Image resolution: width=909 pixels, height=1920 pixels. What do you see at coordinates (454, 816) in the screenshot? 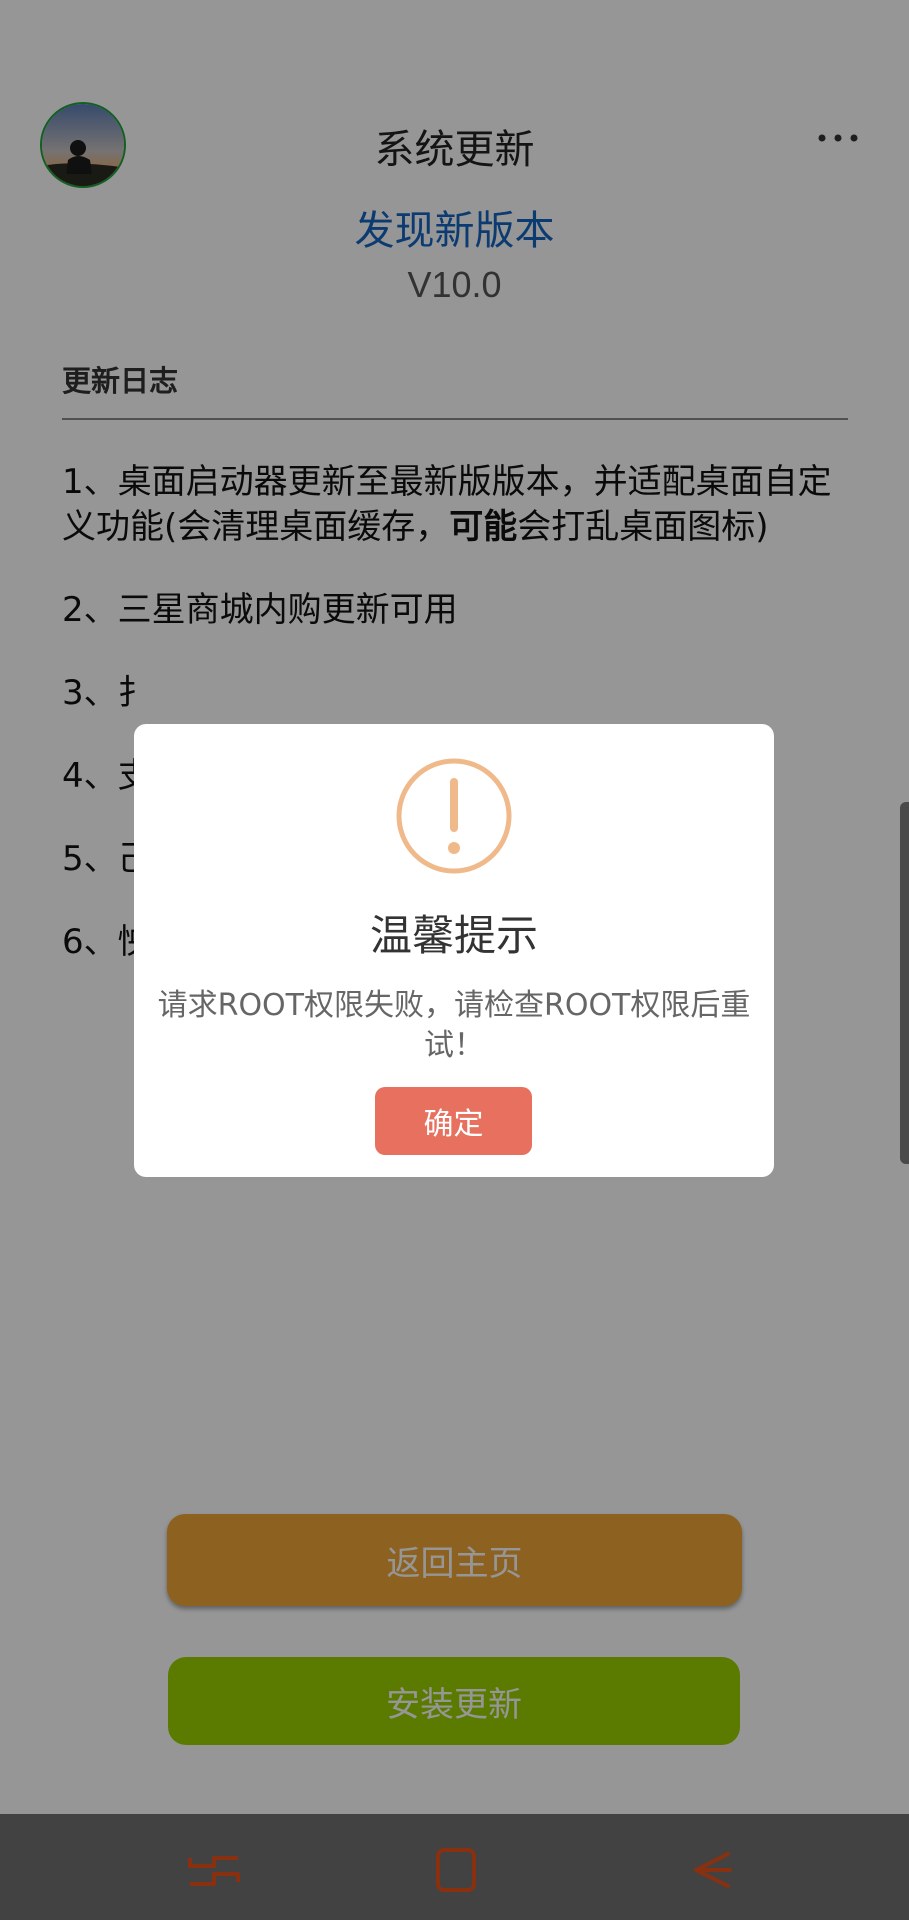
I see `warning-icon` at bounding box center [454, 816].